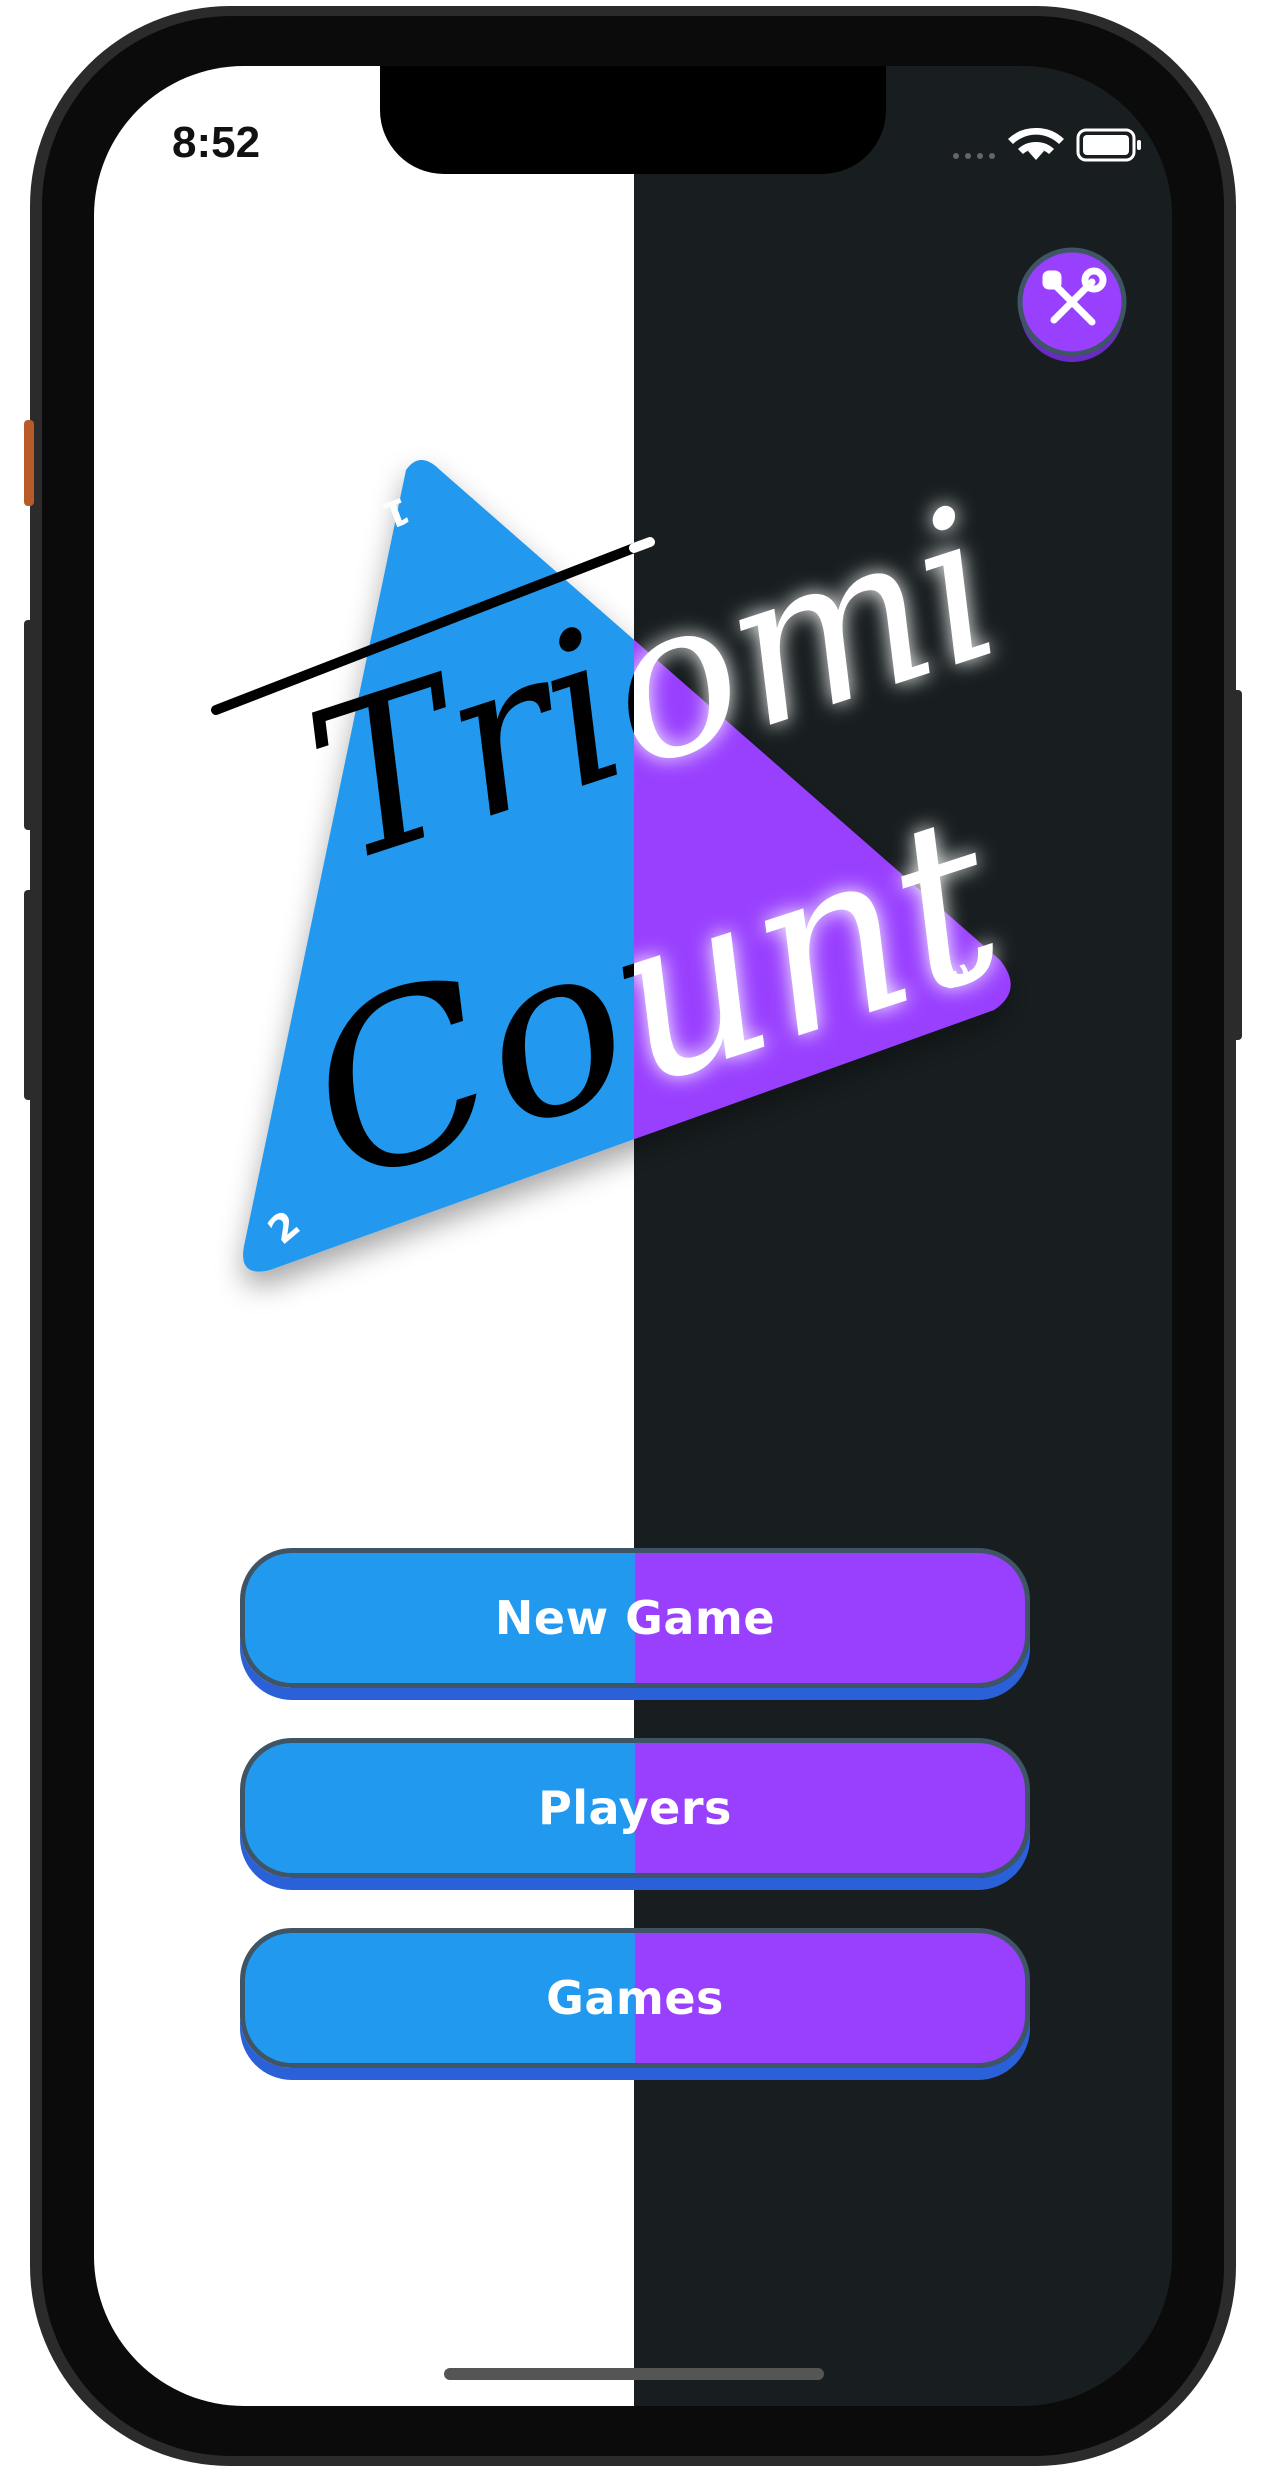  I want to click on players-label: Players, so click(635, 1808).